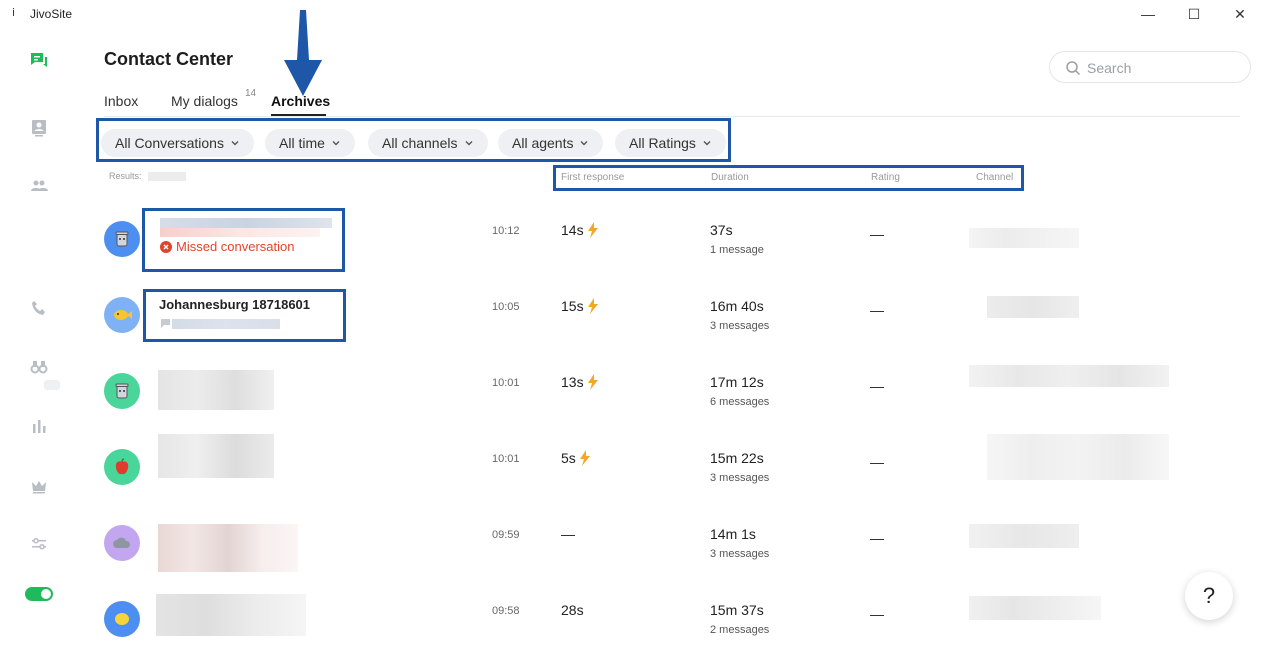 Image resolution: width=1263 pixels, height=654 pixels. Describe the element at coordinates (39, 308) in the screenshot. I see `phone-icon` at that location.